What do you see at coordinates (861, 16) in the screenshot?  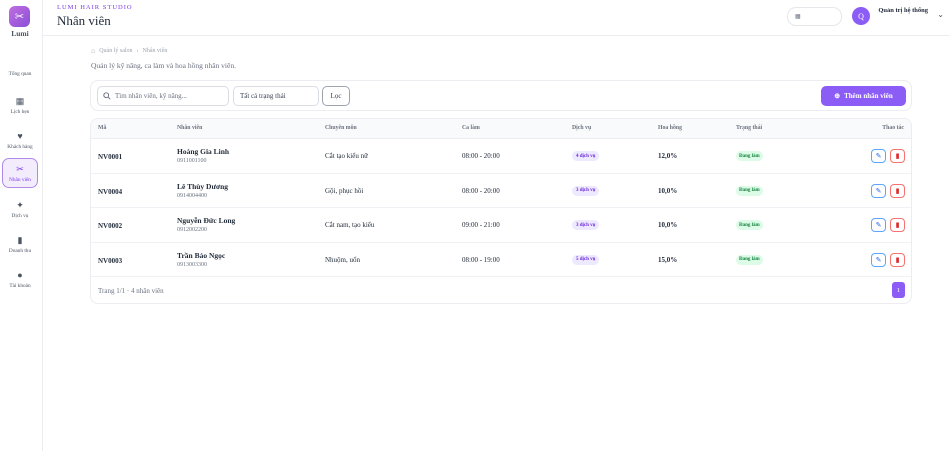 I see `avatar: Q` at bounding box center [861, 16].